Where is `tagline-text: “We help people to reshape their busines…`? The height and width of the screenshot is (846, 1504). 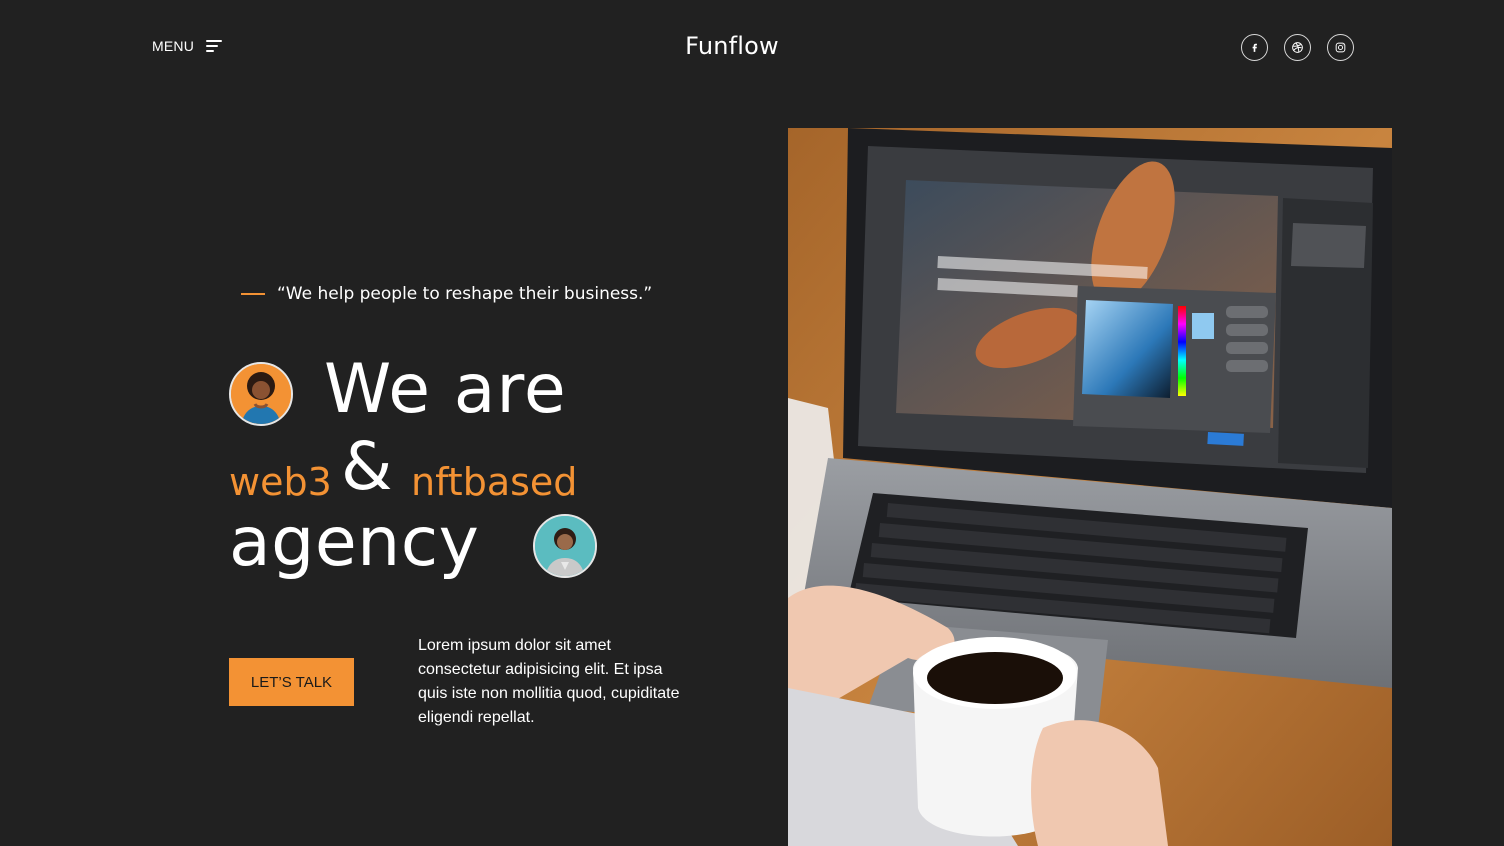
tagline-text: “We help people to reshape their busines… is located at coordinates (465, 294).